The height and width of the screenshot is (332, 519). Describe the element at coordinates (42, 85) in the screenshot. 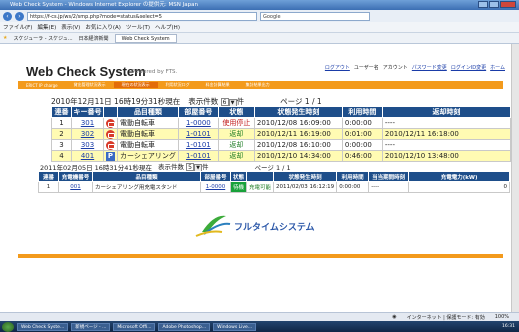

I see `nav-item-erict: ERICT IP charge` at that location.